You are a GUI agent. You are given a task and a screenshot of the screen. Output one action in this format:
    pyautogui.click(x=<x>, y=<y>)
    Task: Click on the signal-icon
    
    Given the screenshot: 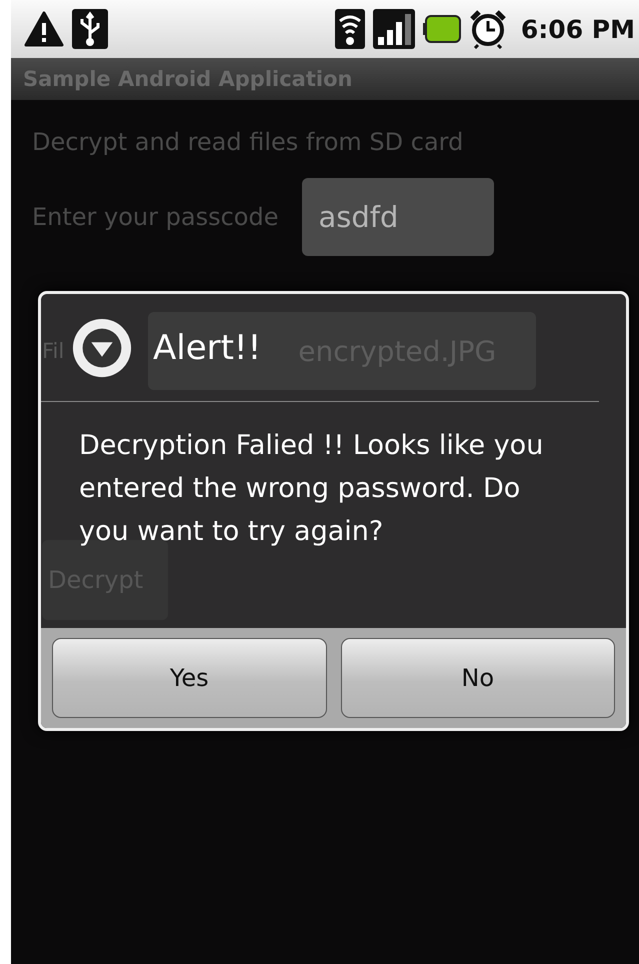 What is the action you would take?
    pyautogui.click(x=393, y=29)
    